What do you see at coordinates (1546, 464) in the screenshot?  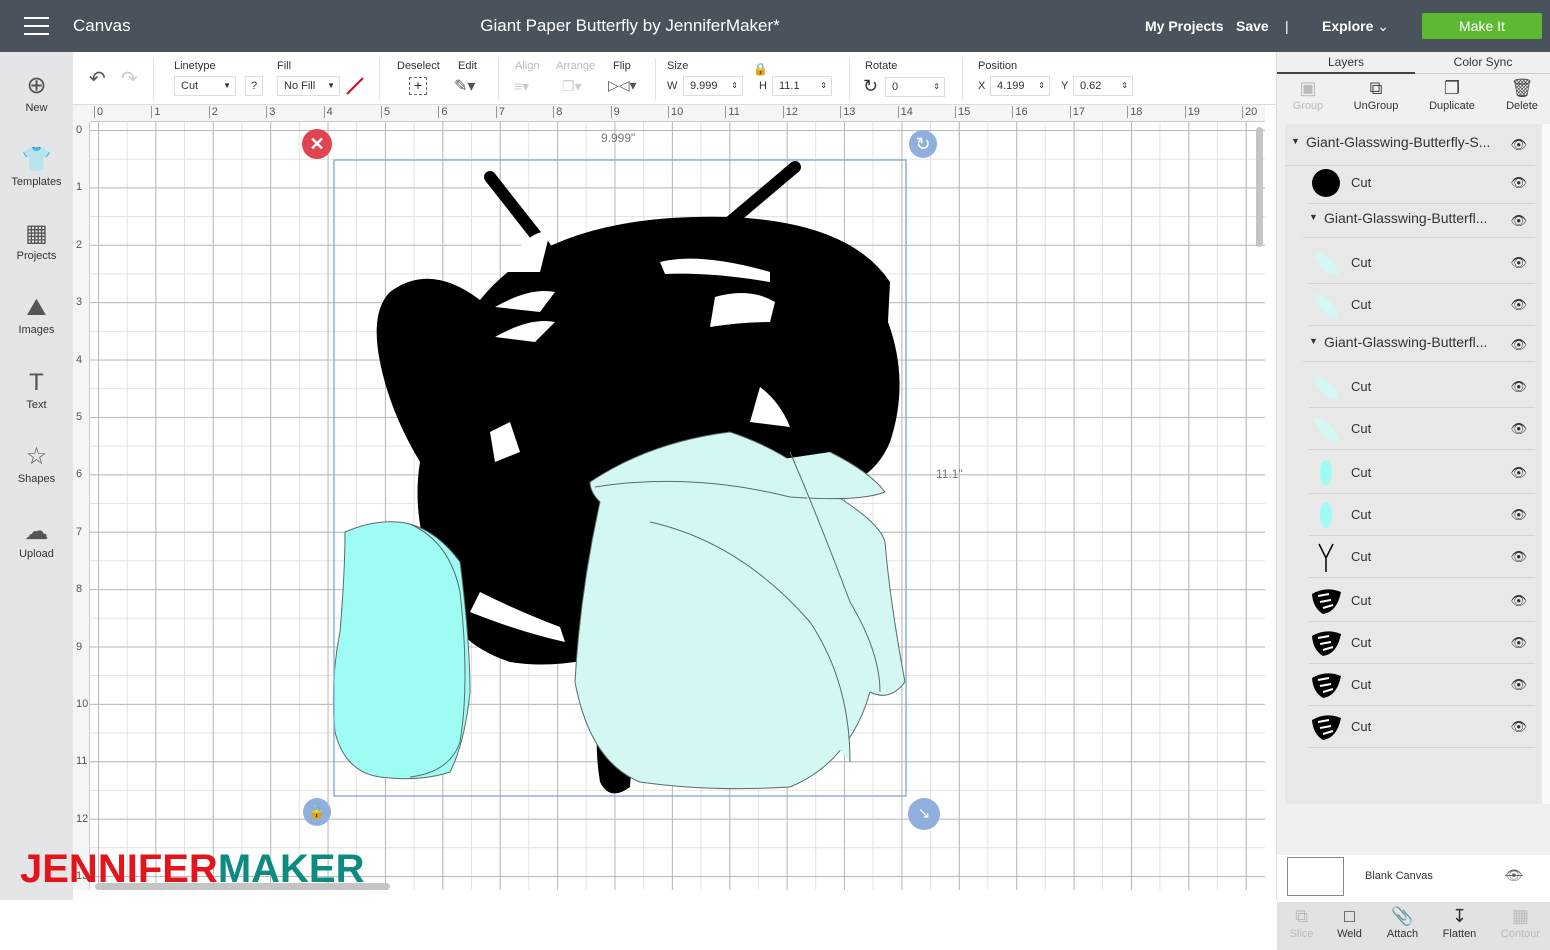 I see `layers-scroll-track` at bounding box center [1546, 464].